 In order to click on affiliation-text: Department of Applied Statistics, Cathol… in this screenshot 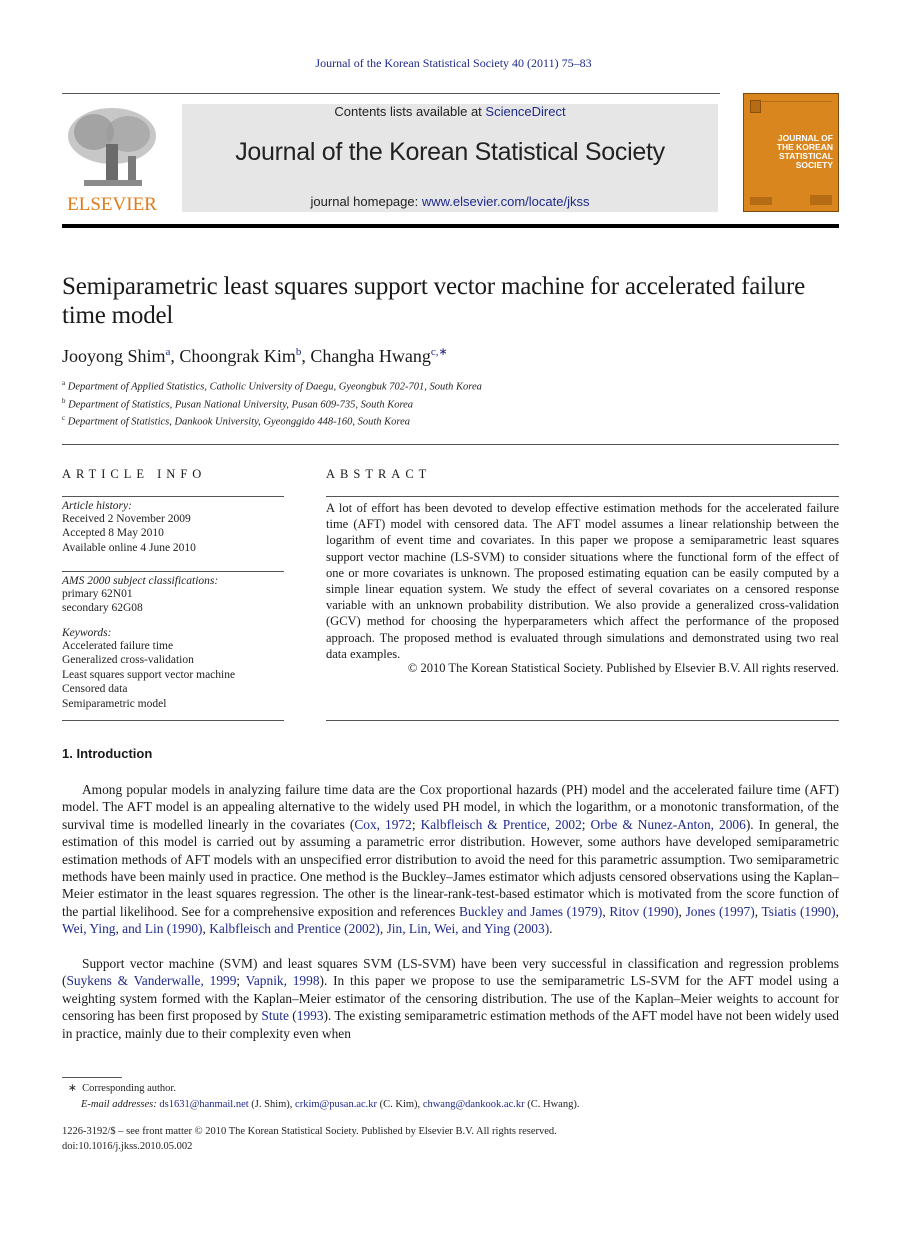, I will do `click(274, 387)`.